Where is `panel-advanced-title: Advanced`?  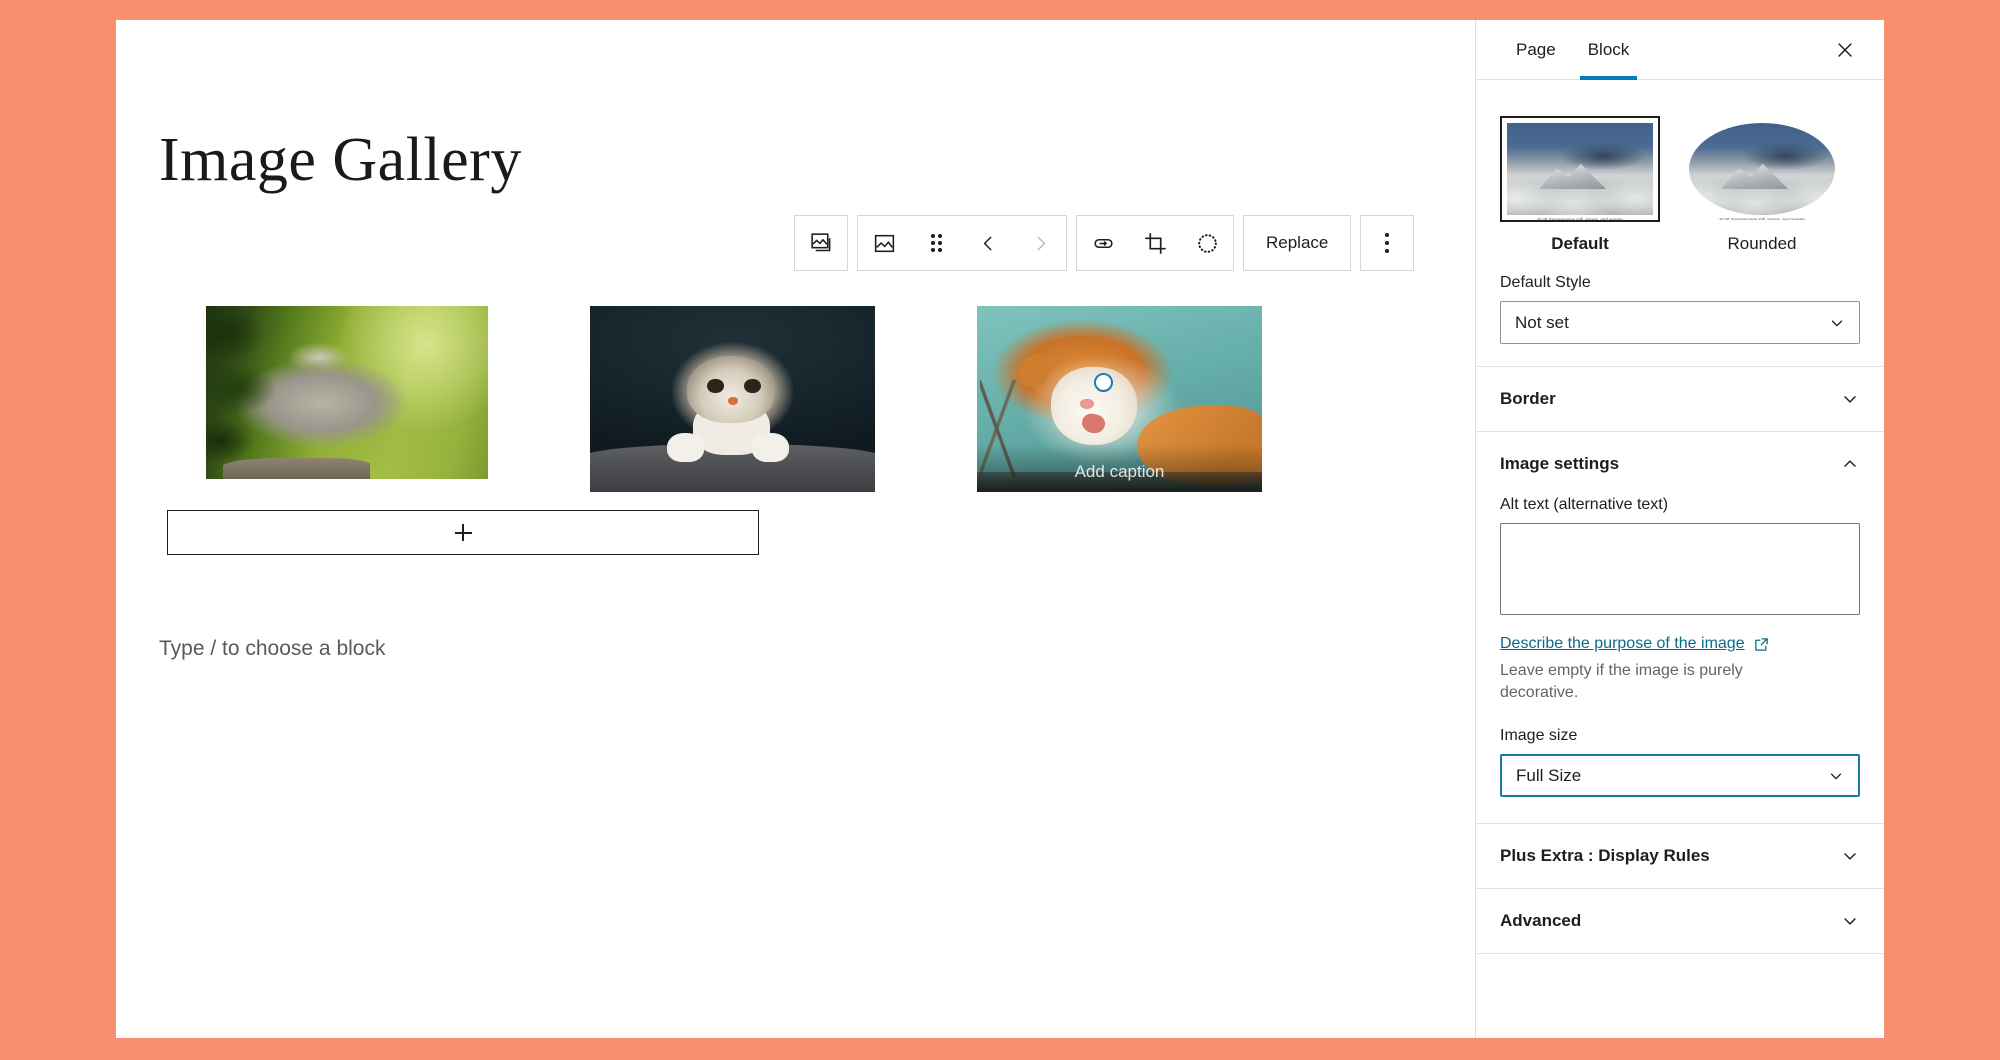 panel-advanced-title: Advanced is located at coordinates (1541, 921).